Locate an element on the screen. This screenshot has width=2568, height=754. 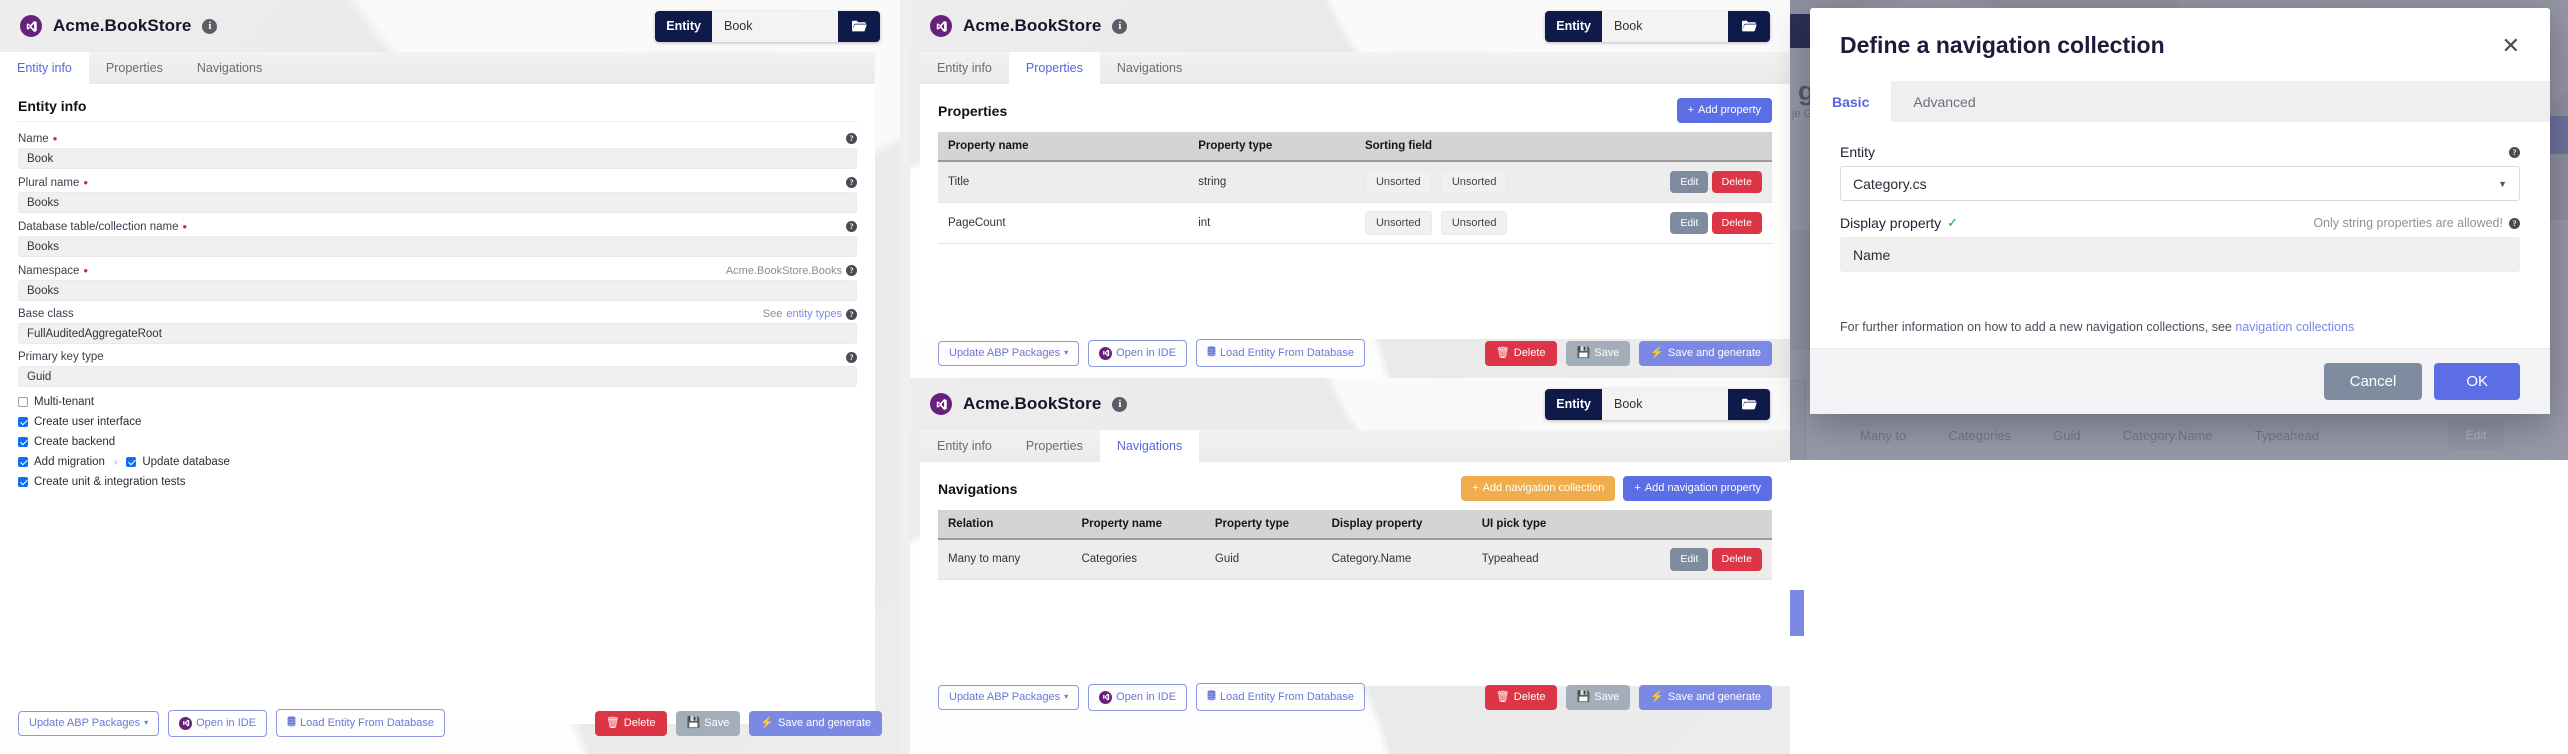
load-entity-button-3: Load Entity From Database is located at coordinates (1280, 697).